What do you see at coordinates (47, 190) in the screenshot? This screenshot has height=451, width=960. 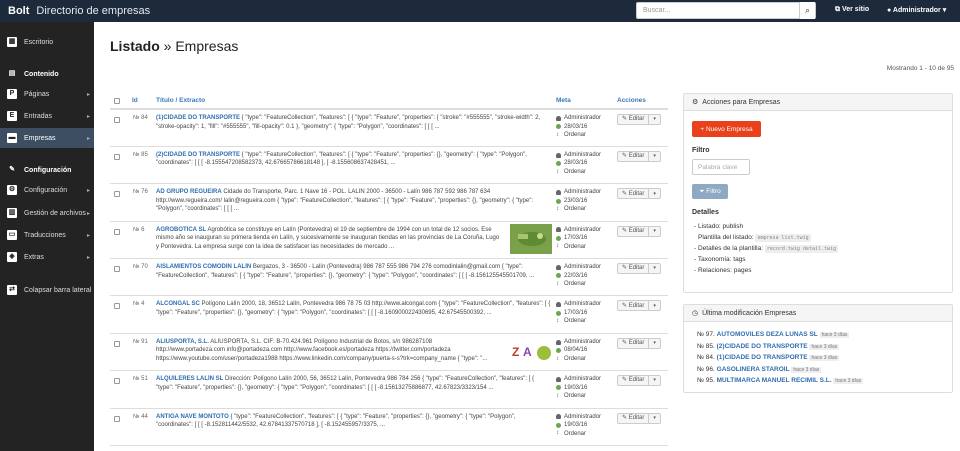 I see `sidebar-item-configuraci-n: ⚙ Configuración ▸` at bounding box center [47, 190].